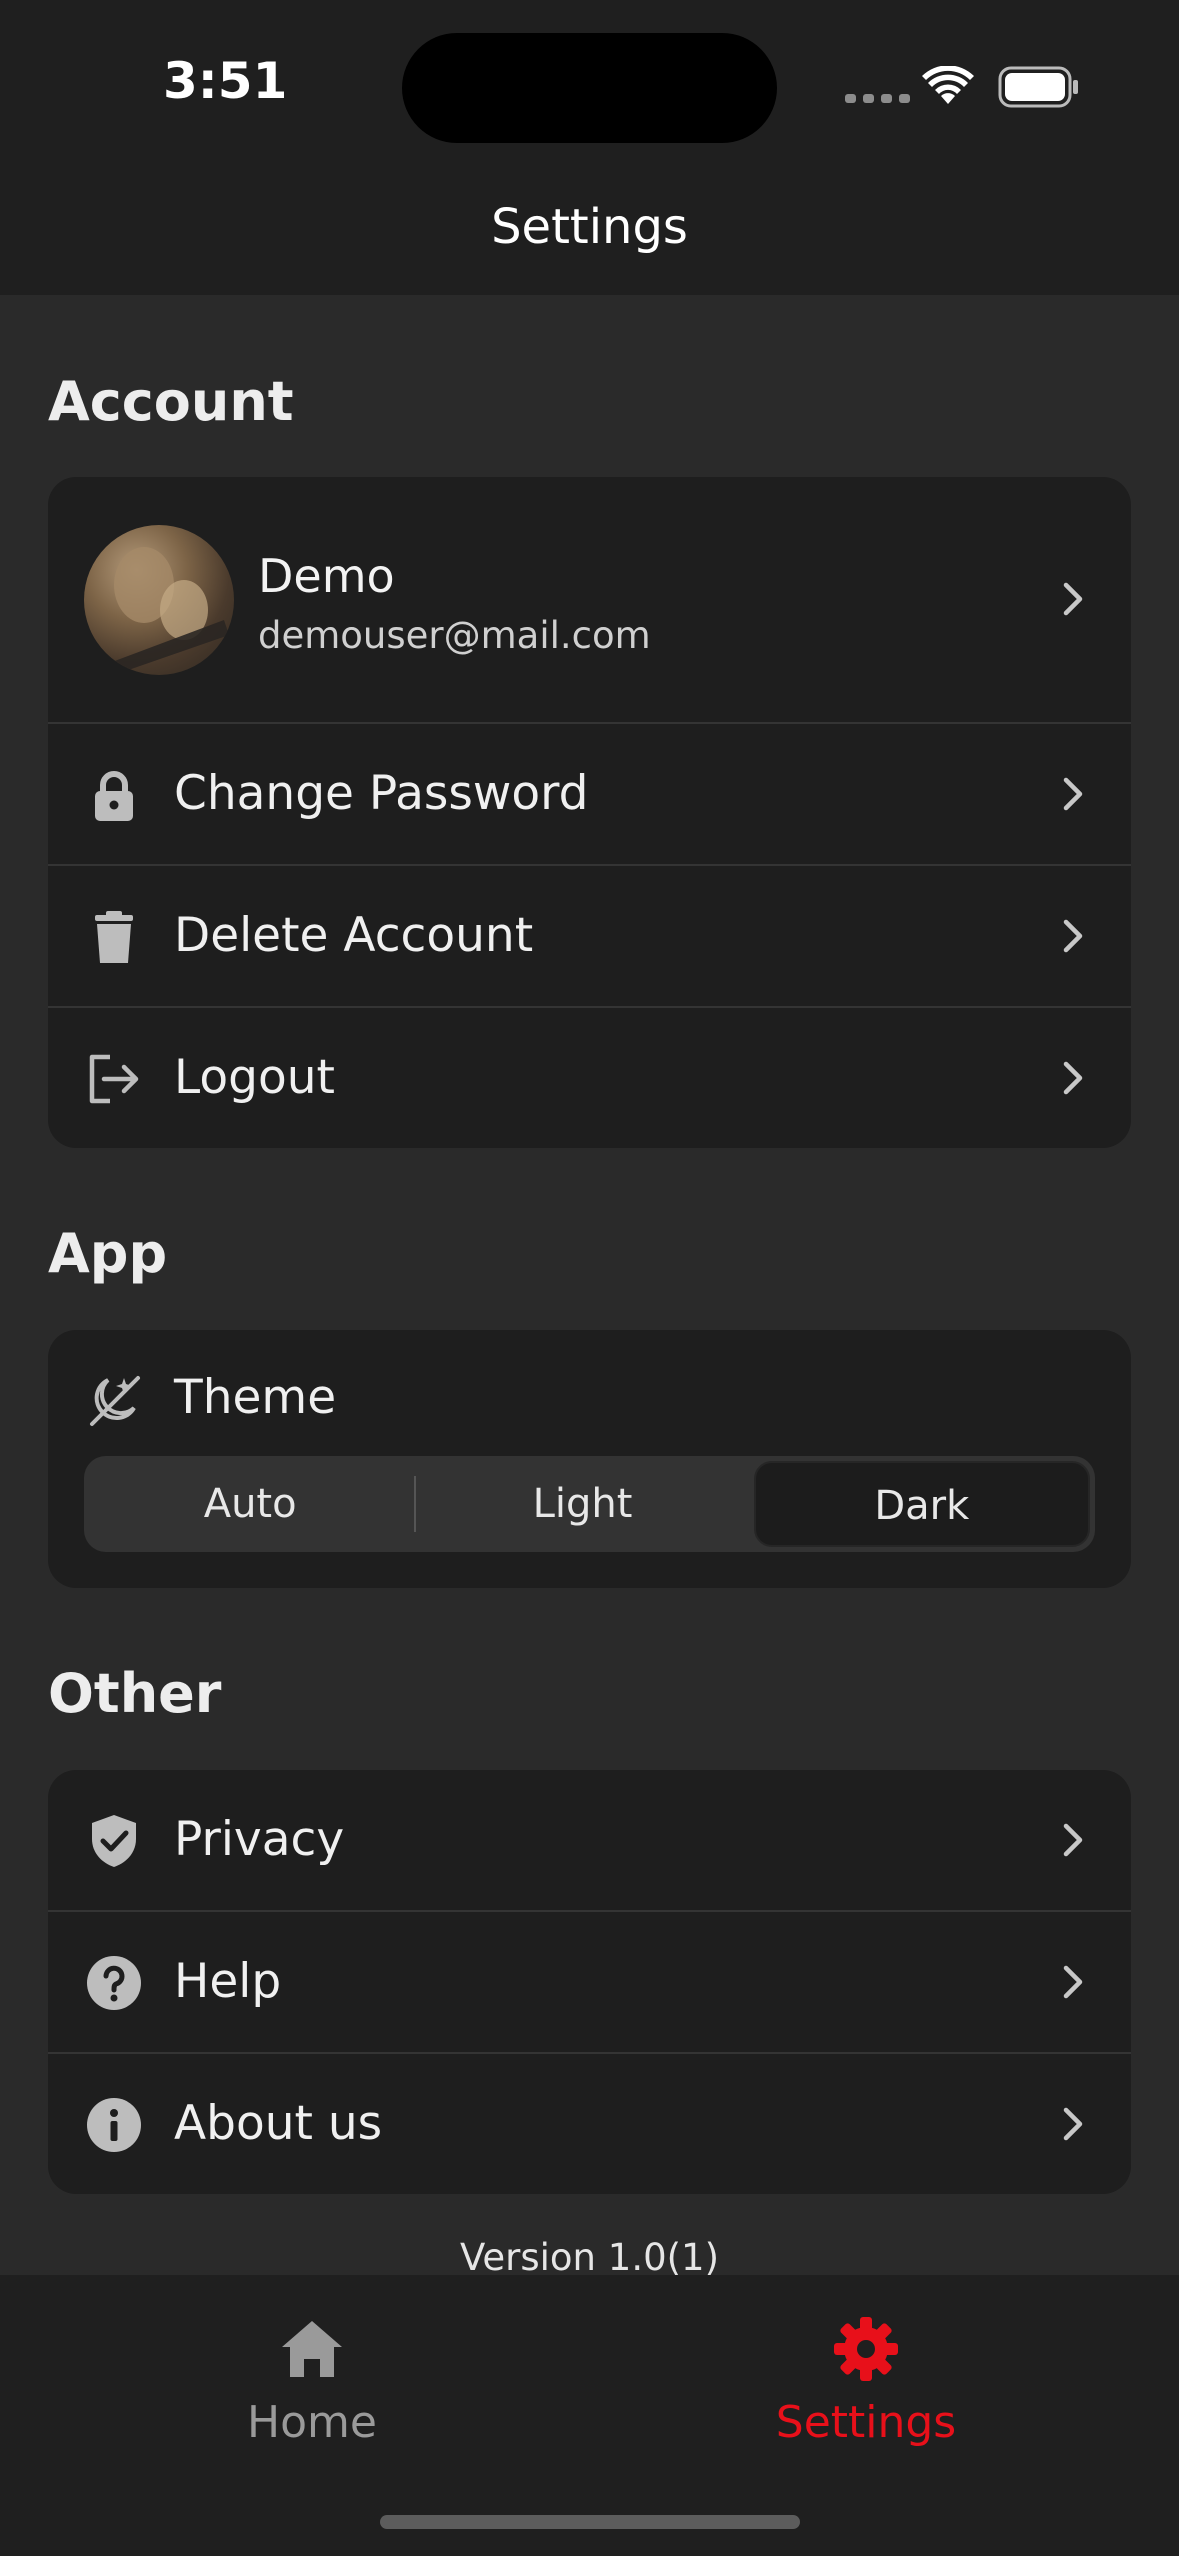 The width and height of the screenshot is (1179, 2556). I want to click on lock-icon, so click(114, 796).